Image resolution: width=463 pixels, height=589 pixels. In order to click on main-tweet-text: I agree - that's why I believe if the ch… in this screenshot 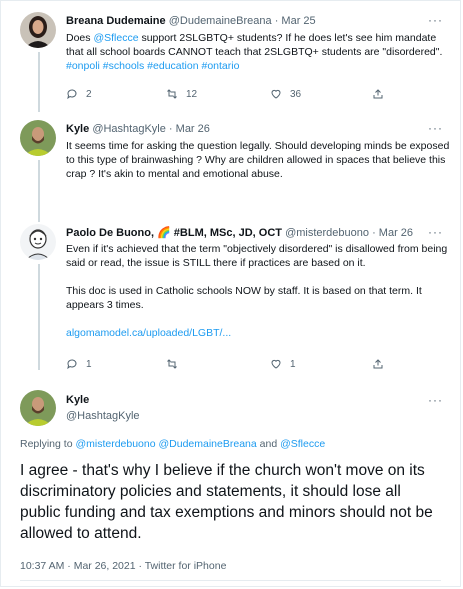, I will do `click(226, 502)`.